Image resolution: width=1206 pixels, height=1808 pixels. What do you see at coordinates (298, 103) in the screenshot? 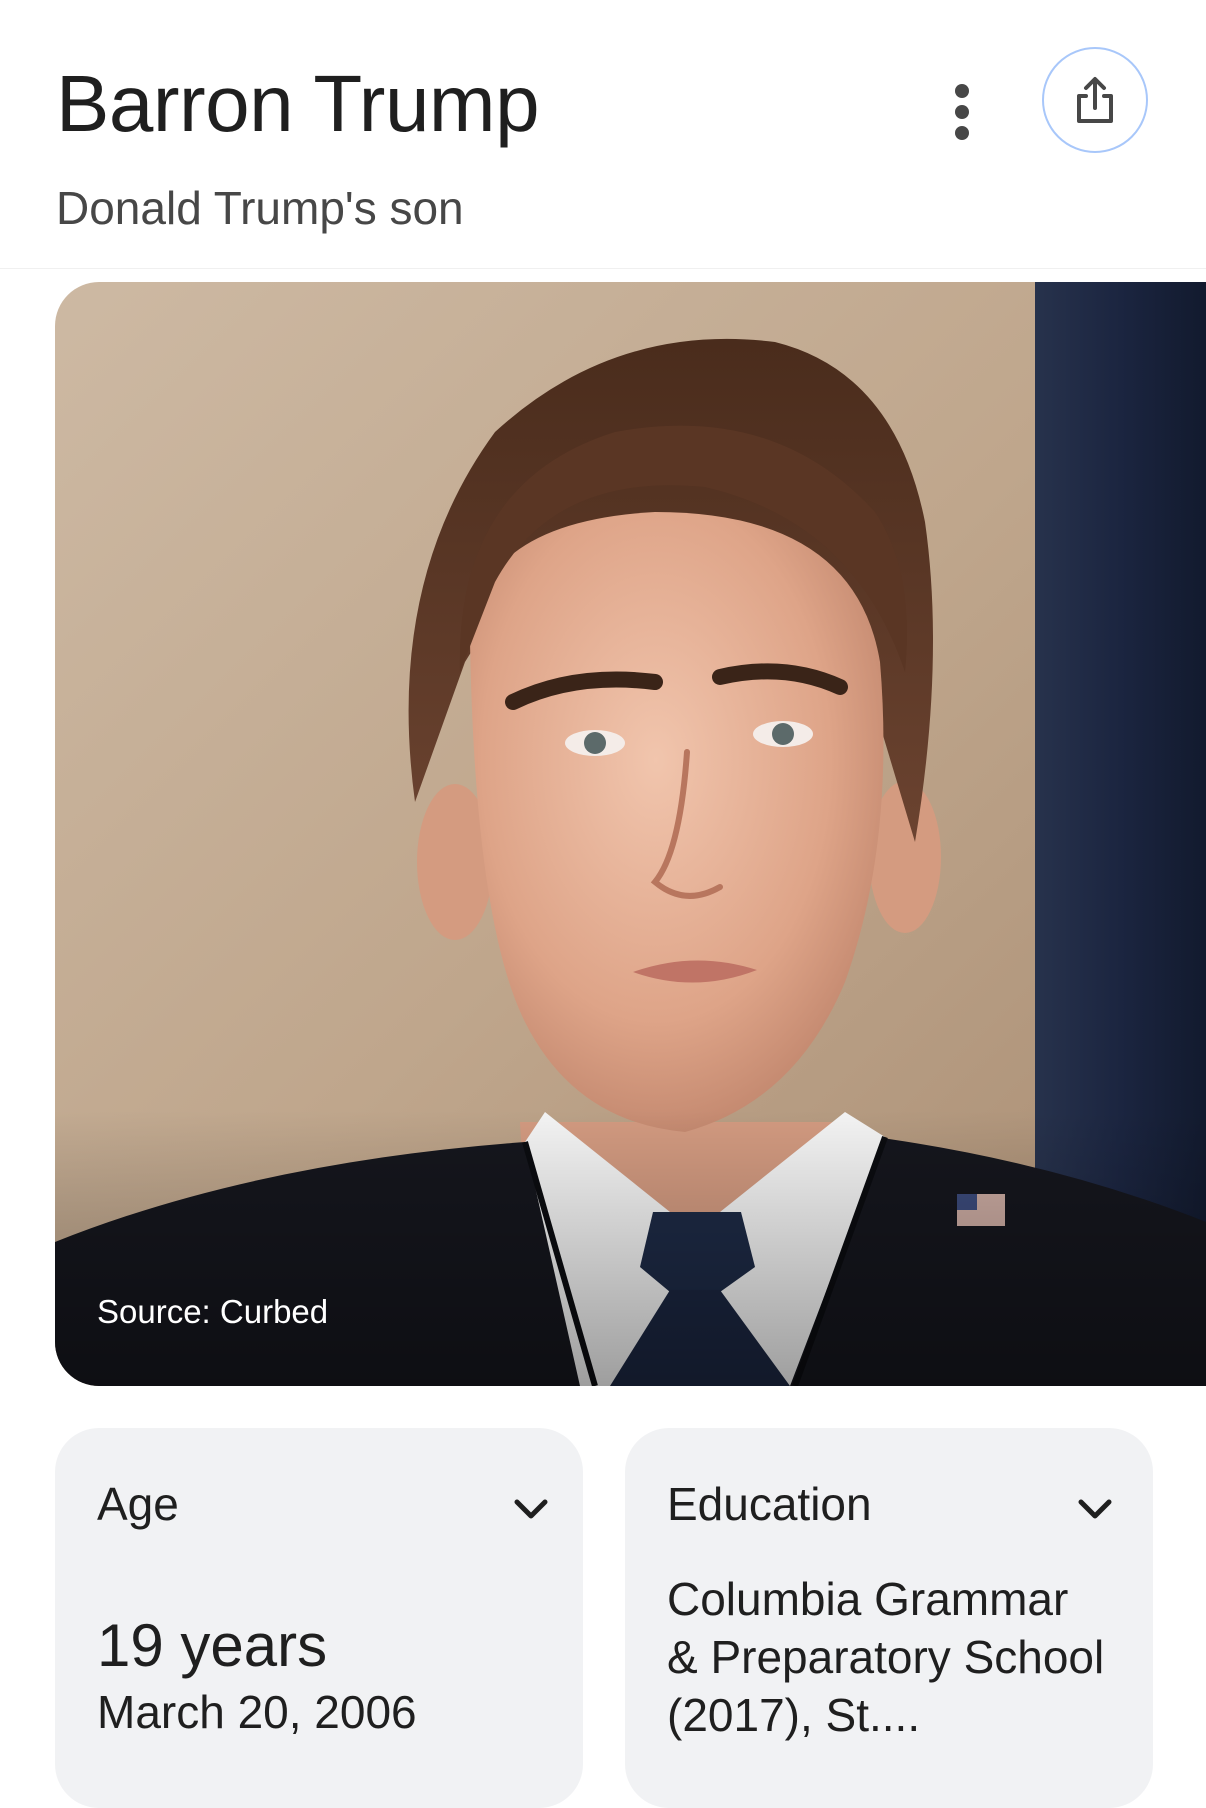
I see `entity-title: Barron Trump` at bounding box center [298, 103].